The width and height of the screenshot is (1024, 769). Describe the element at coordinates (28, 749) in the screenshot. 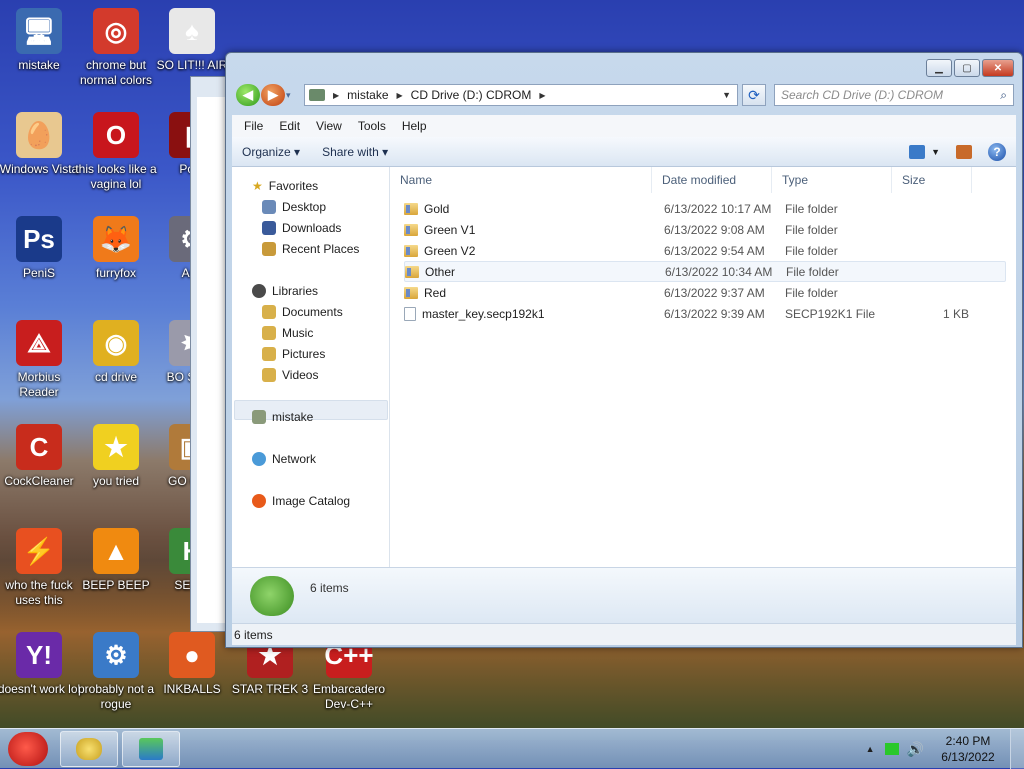

I see `start-button` at that location.